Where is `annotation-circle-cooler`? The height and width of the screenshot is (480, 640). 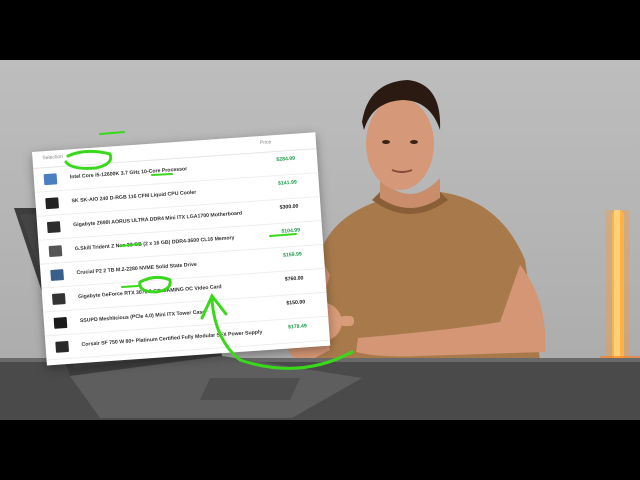
annotation-circle-cooler is located at coordinates (88, 159).